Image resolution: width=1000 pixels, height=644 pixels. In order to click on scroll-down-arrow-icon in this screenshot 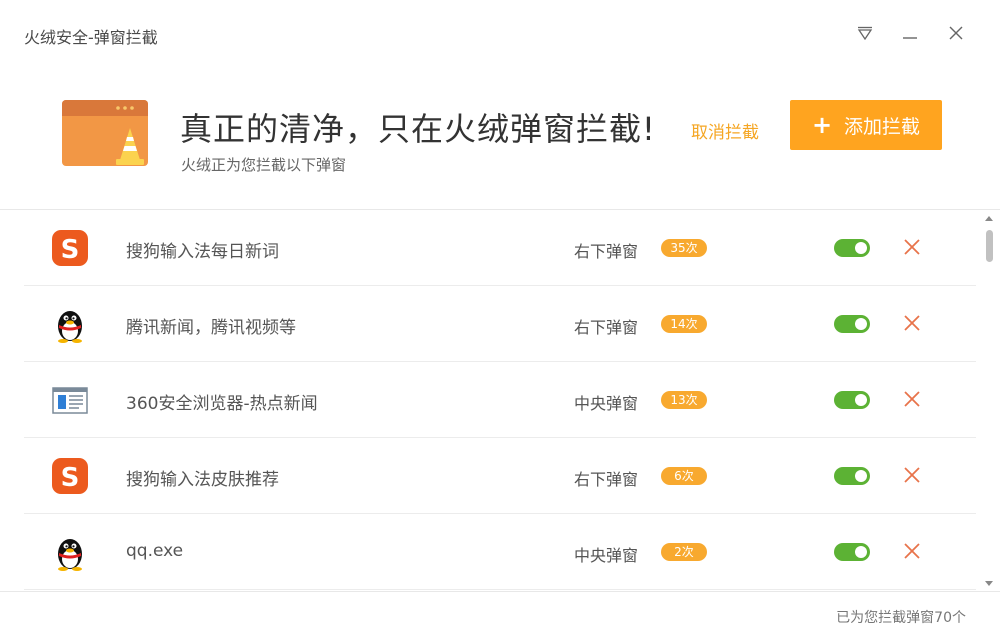, I will do `click(989, 583)`.